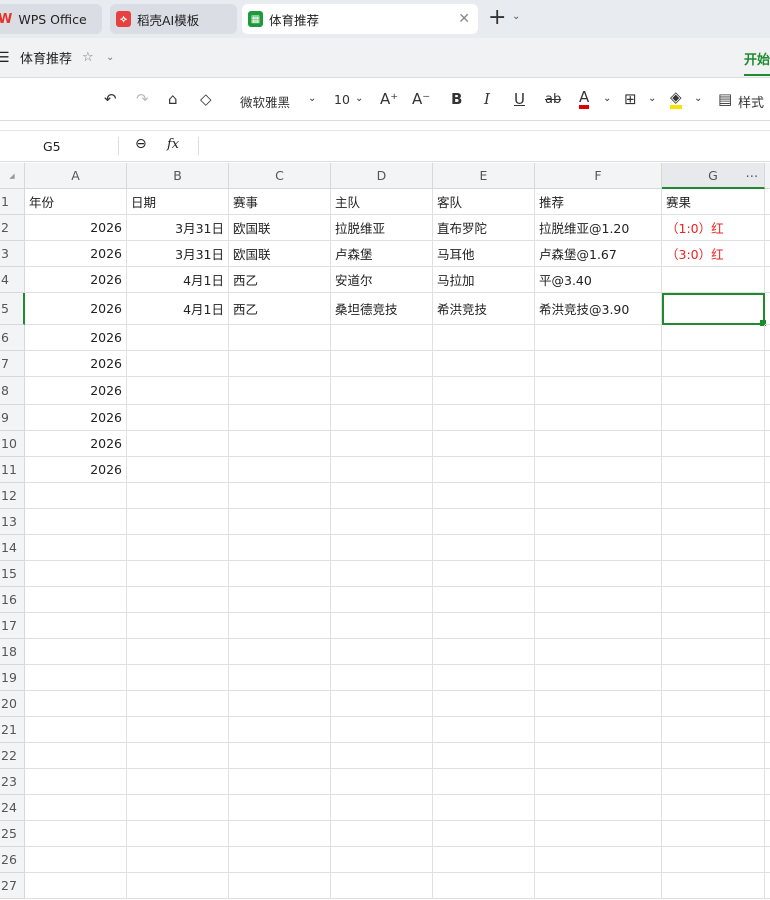  What do you see at coordinates (178, 678) in the screenshot?
I see `cell-B19` at bounding box center [178, 678].